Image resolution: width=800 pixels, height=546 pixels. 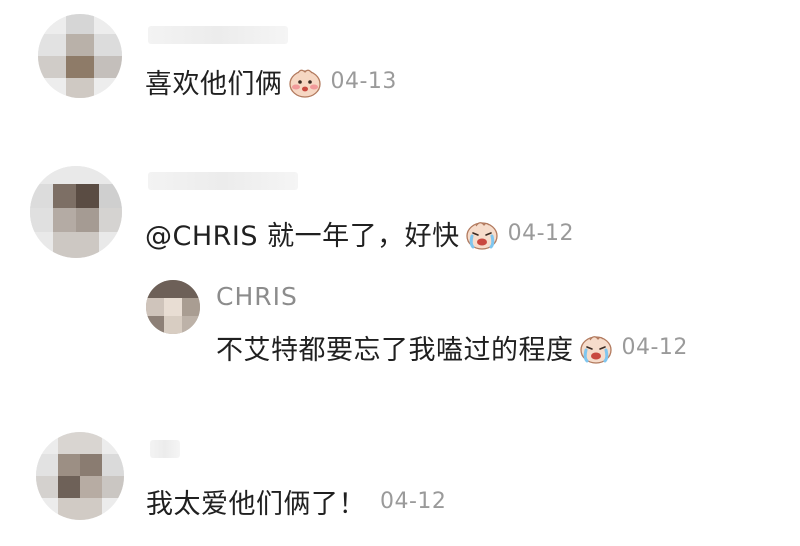 I want to click on comment-text: 我太爱他们俩了！, so click(x=256, y=504).